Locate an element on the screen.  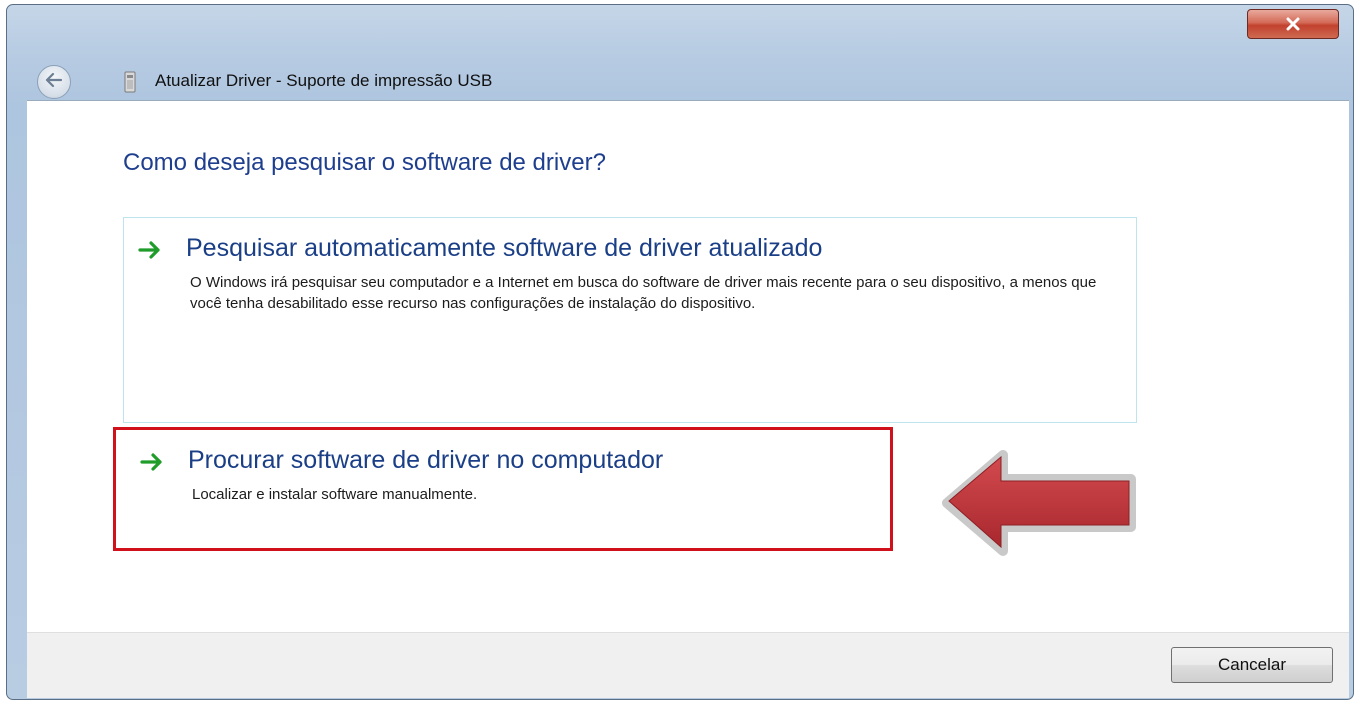
back-button is located at coordinates (54, 82).